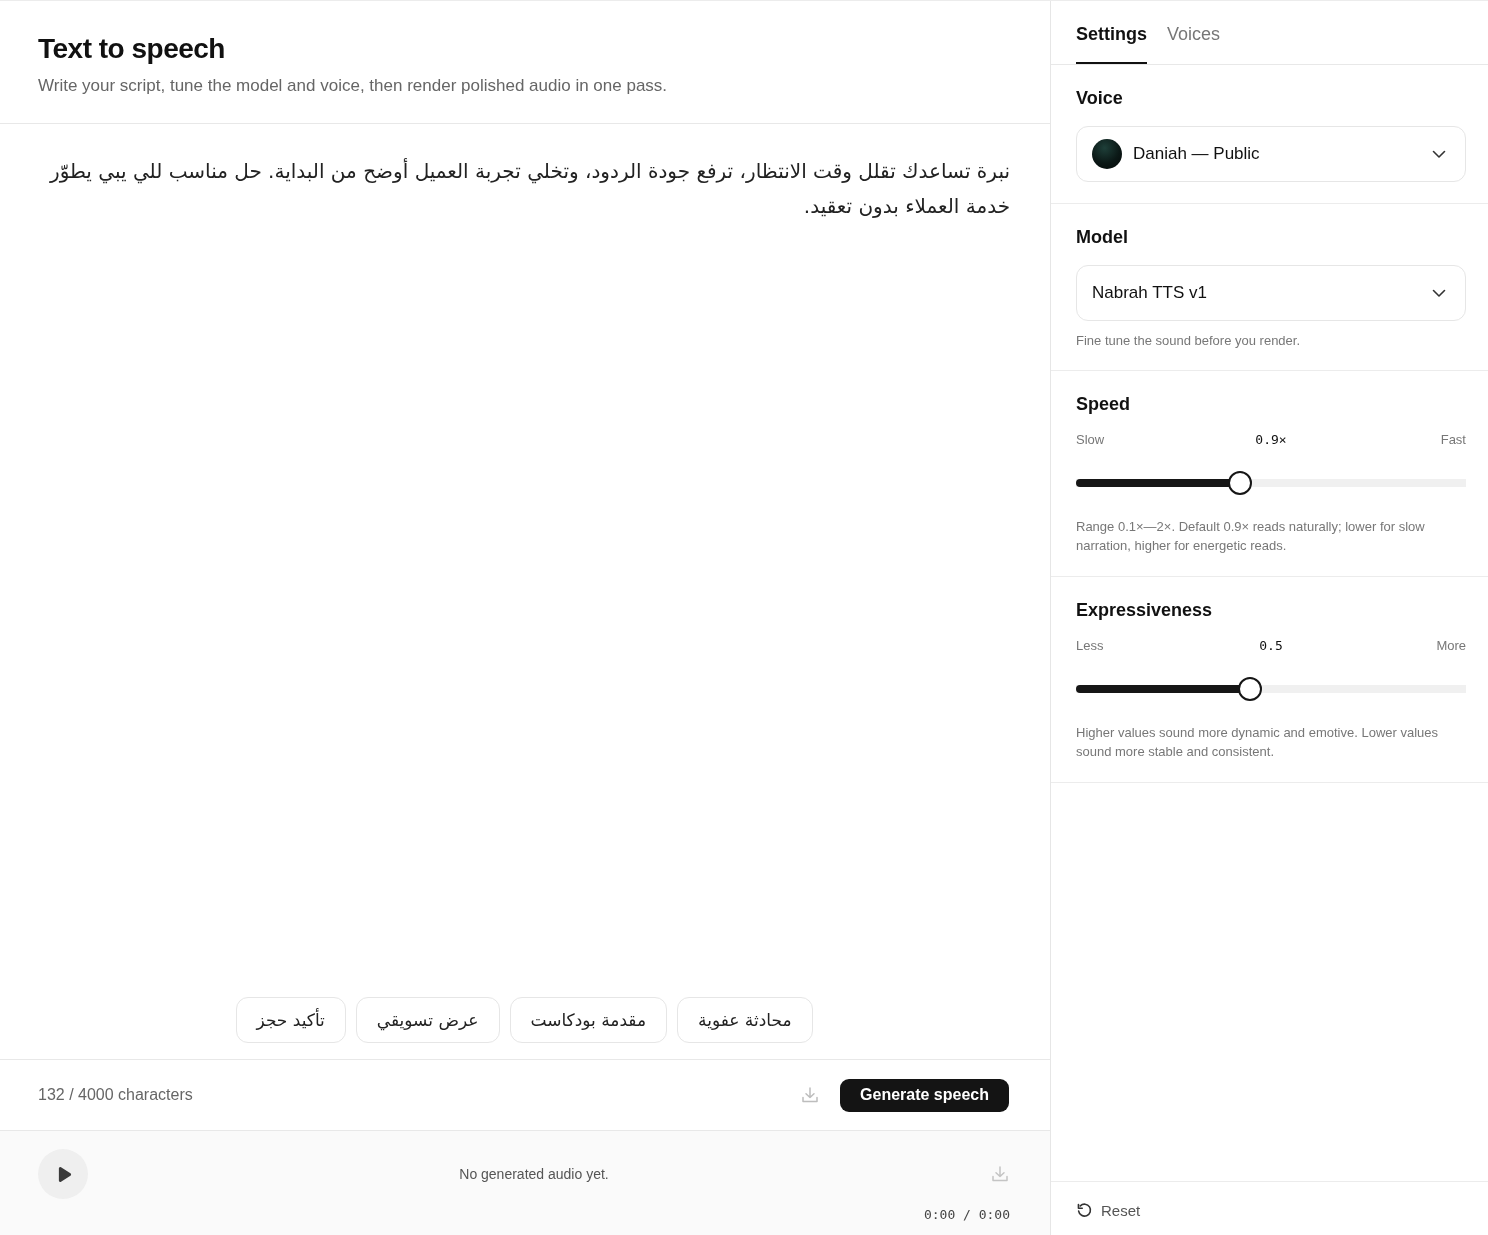  Describe the element at coordinates (534, 1174) in the screenshot. I see `player-status: No generated audio yet.` at that location.